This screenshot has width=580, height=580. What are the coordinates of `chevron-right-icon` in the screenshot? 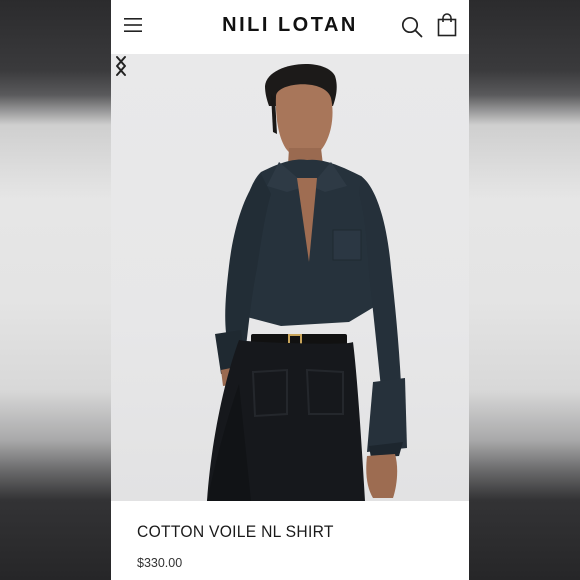 It's located at (121, 66).